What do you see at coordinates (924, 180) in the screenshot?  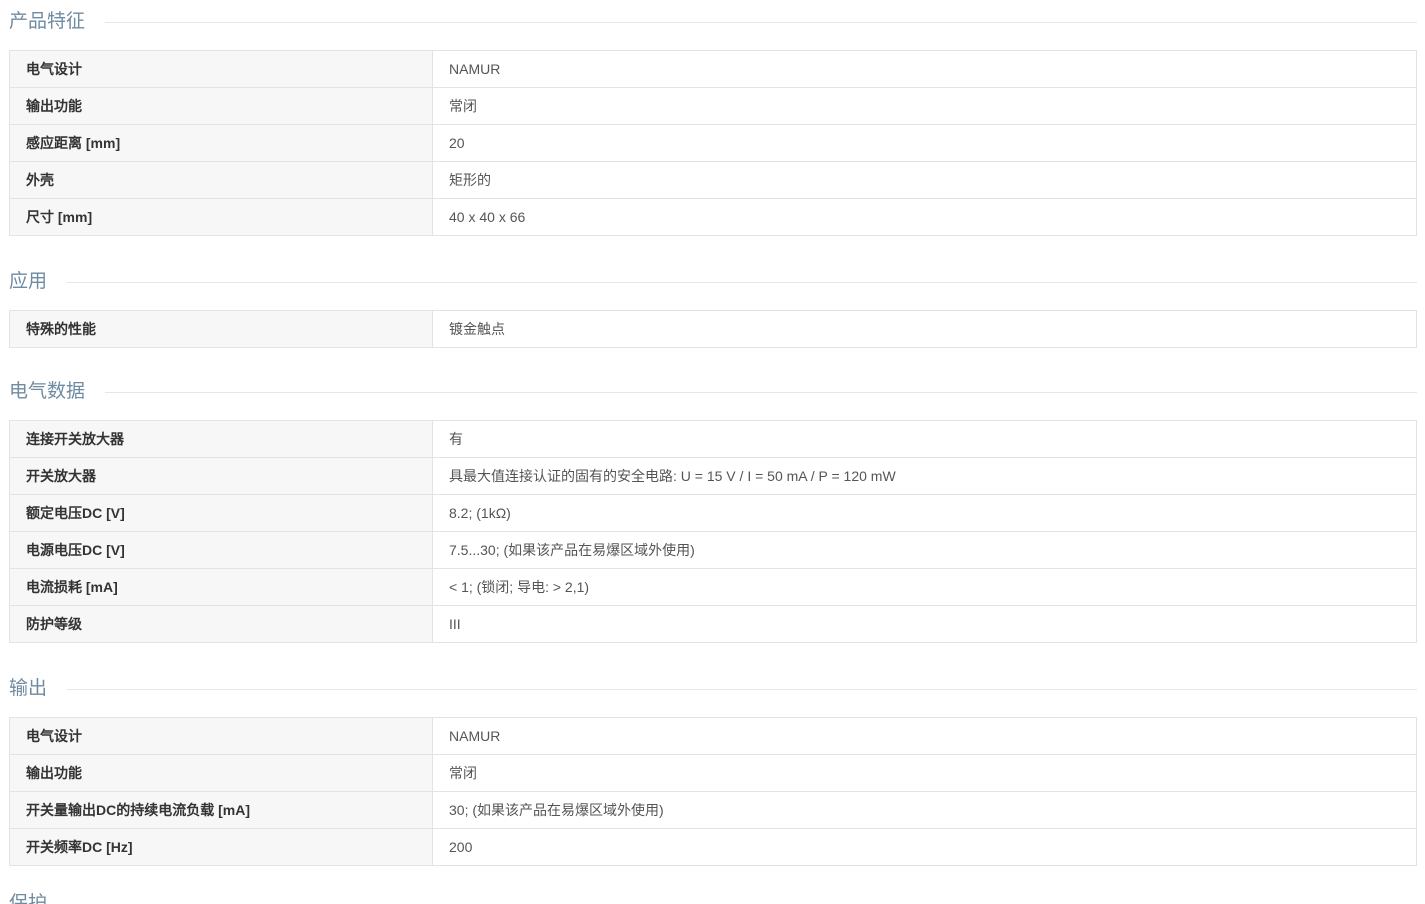 I see `spec-value: 矩形的` at bounding box center [924, 180].